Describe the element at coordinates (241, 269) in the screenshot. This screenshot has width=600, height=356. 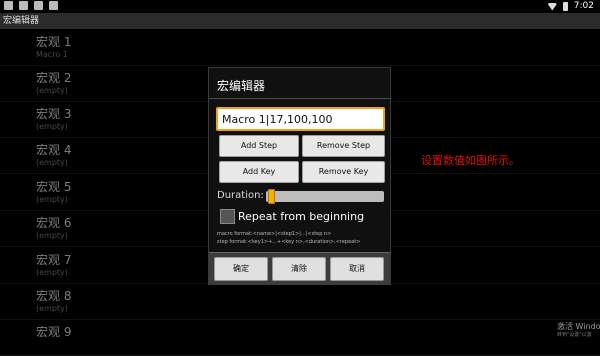
I see `ok-button: 确定` at that location.